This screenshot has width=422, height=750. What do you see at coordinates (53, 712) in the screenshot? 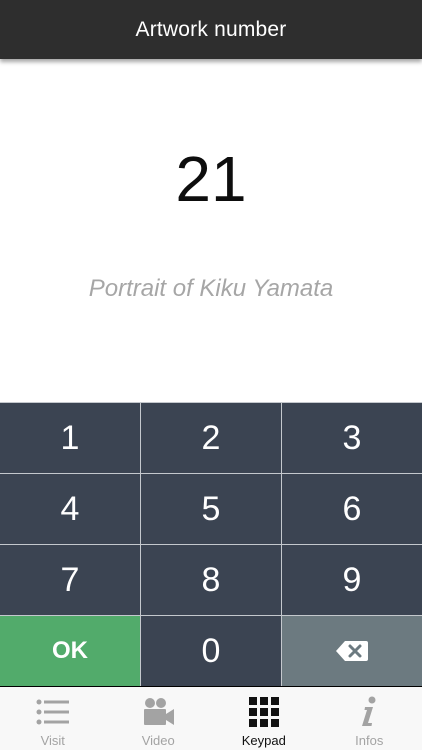
I see `list-icon` at bounding box center [53, 712].